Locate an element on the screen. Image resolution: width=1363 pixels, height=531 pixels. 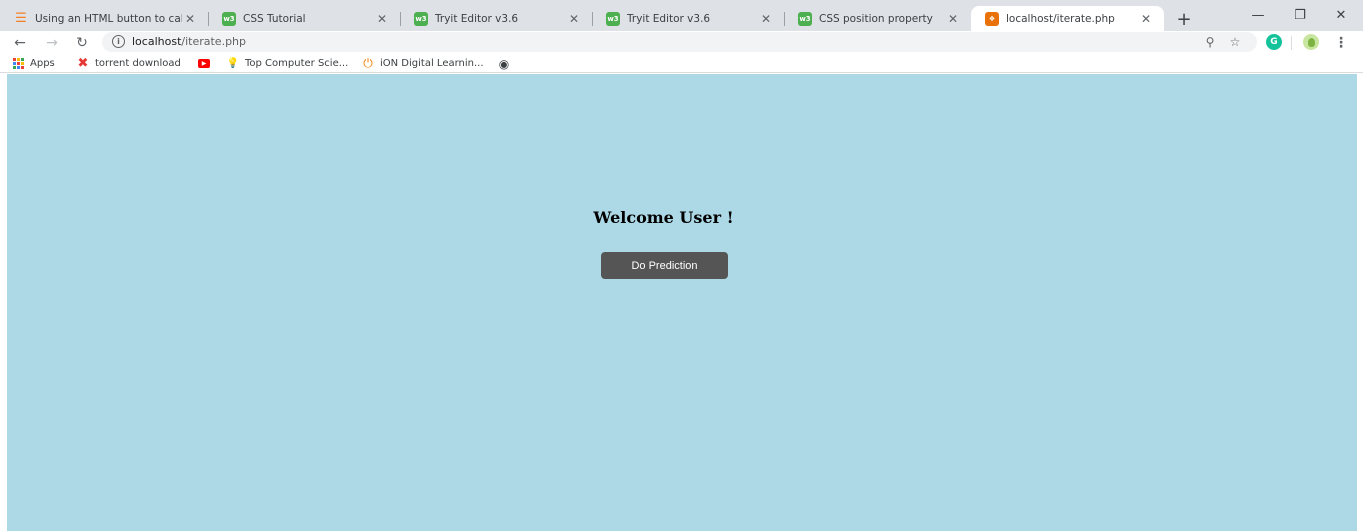
tab-title: CSS Tutorial is located at coordinates (274, 18).